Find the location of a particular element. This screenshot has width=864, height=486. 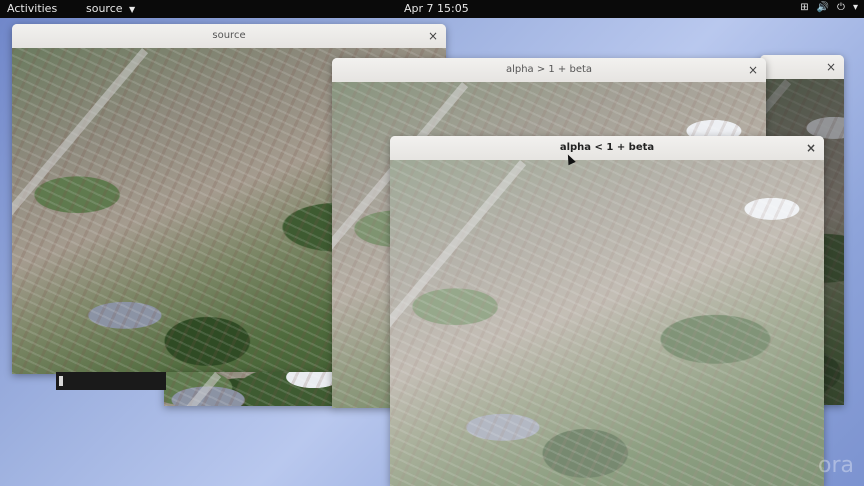

network-icon: ⊞ is located at coordinates (804, 7).